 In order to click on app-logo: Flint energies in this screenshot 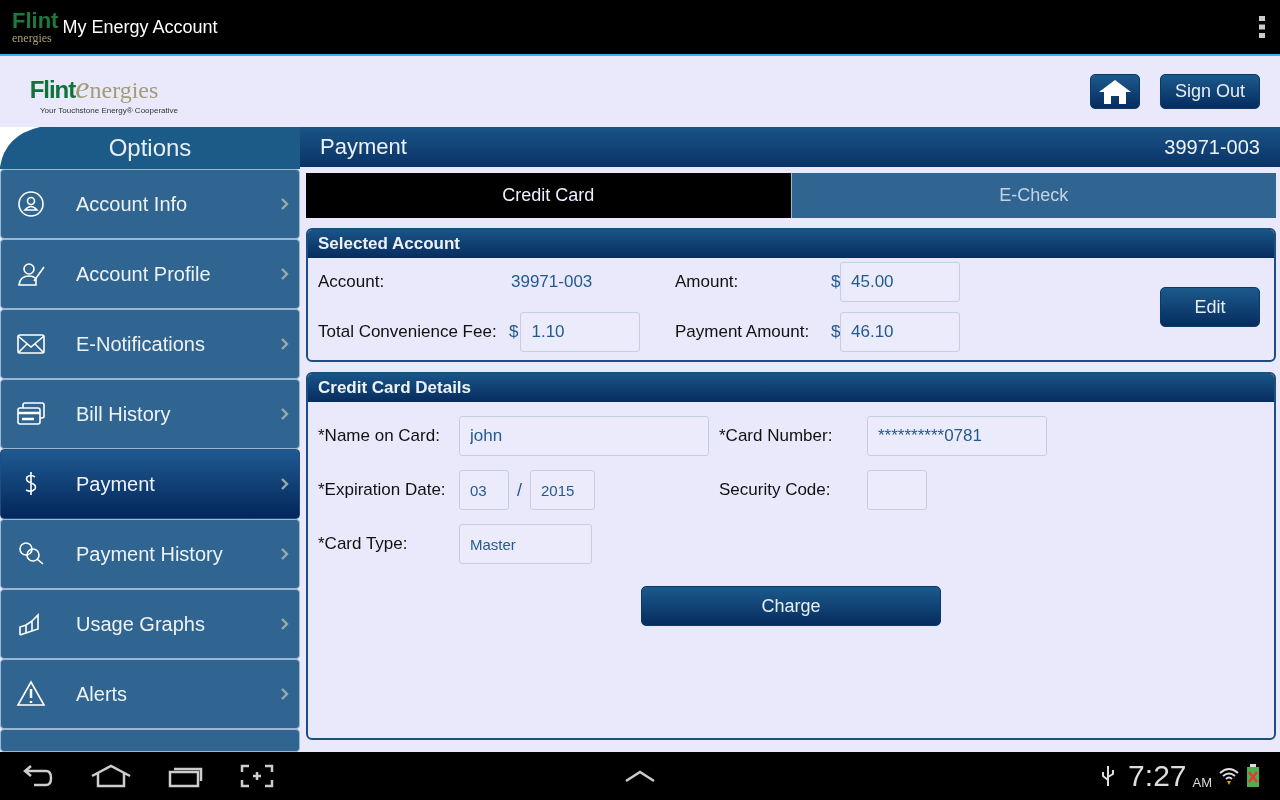, I will do `click(35, 27)`.